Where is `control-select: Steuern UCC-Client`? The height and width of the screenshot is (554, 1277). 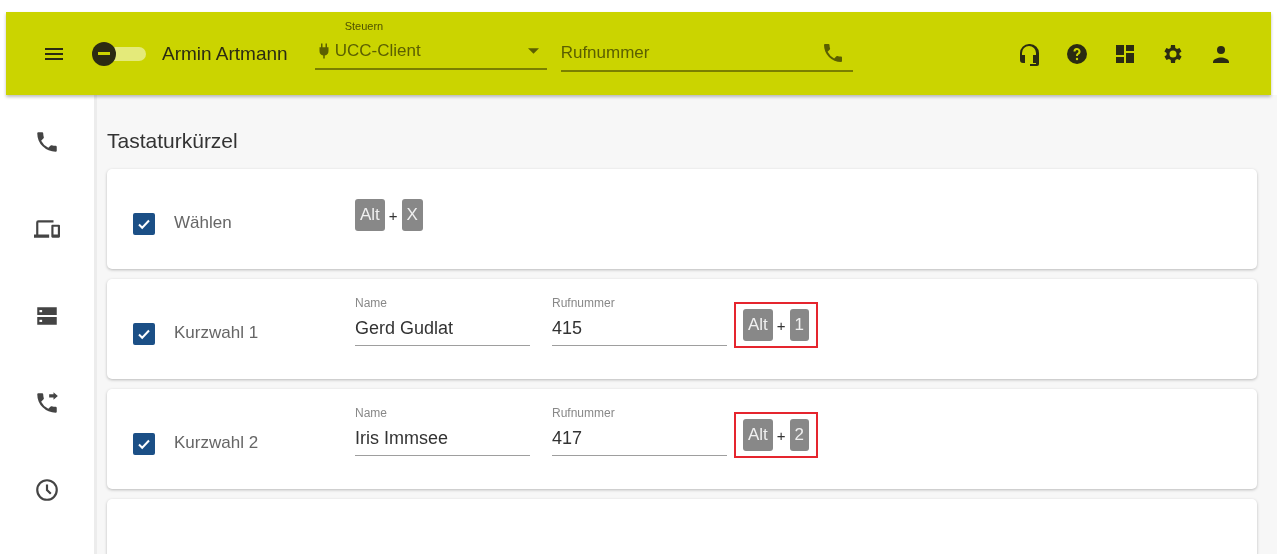 control-select: Steuern UCC-Client is located at coordinates (430, 43).